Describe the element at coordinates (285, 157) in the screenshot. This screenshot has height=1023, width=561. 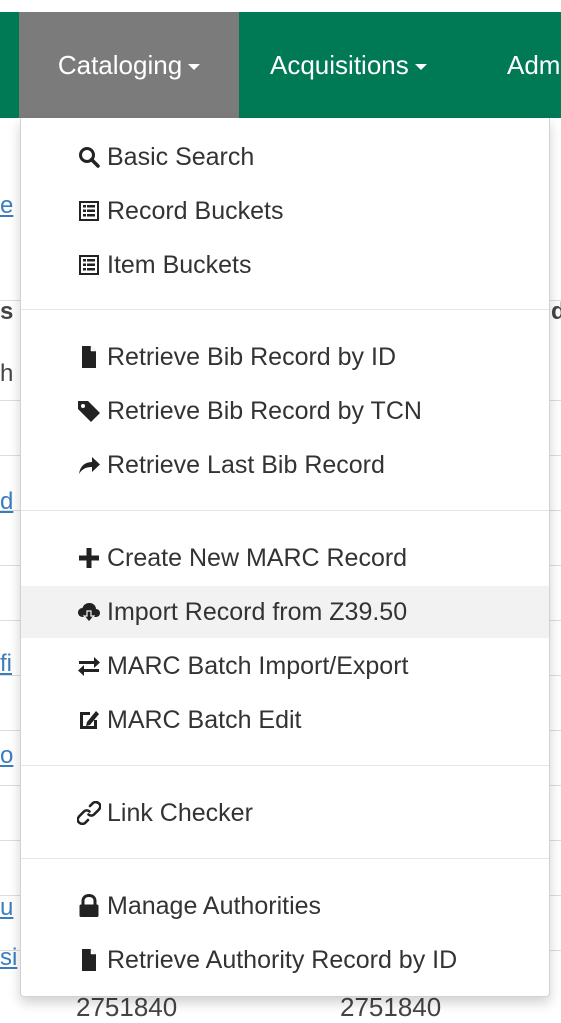
I see `menu-item-basic-search: Basic Search` at that location.